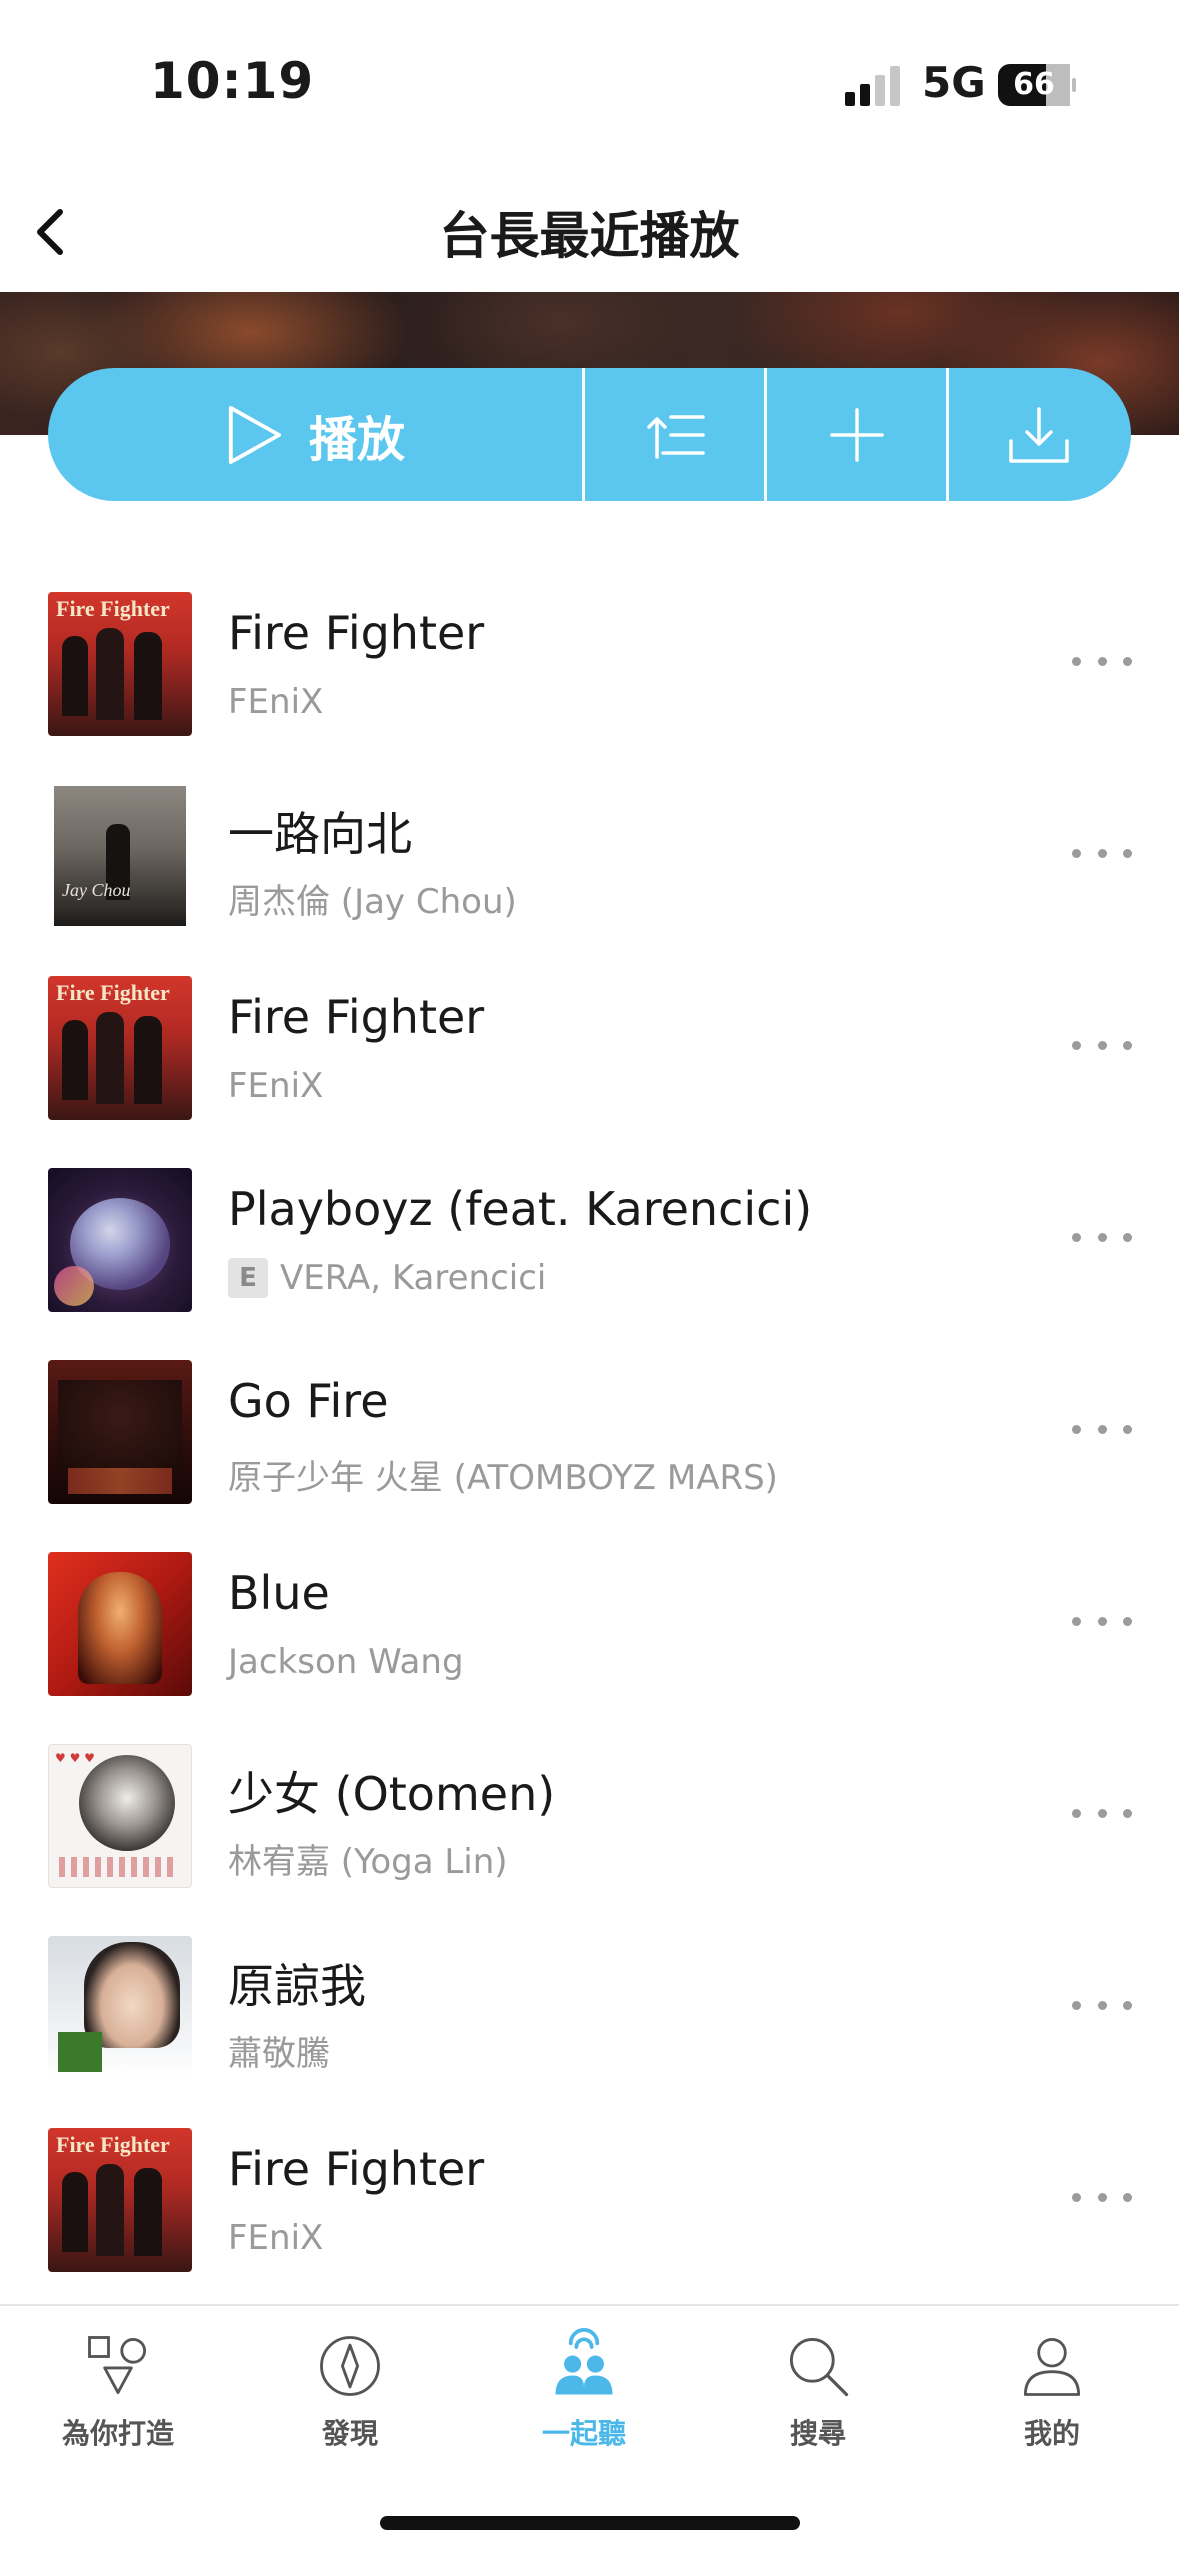 The height and width of the screenshot is (2558, 1179). I want to click on song-artist: VERA, Karencici, so click(413, 1278).